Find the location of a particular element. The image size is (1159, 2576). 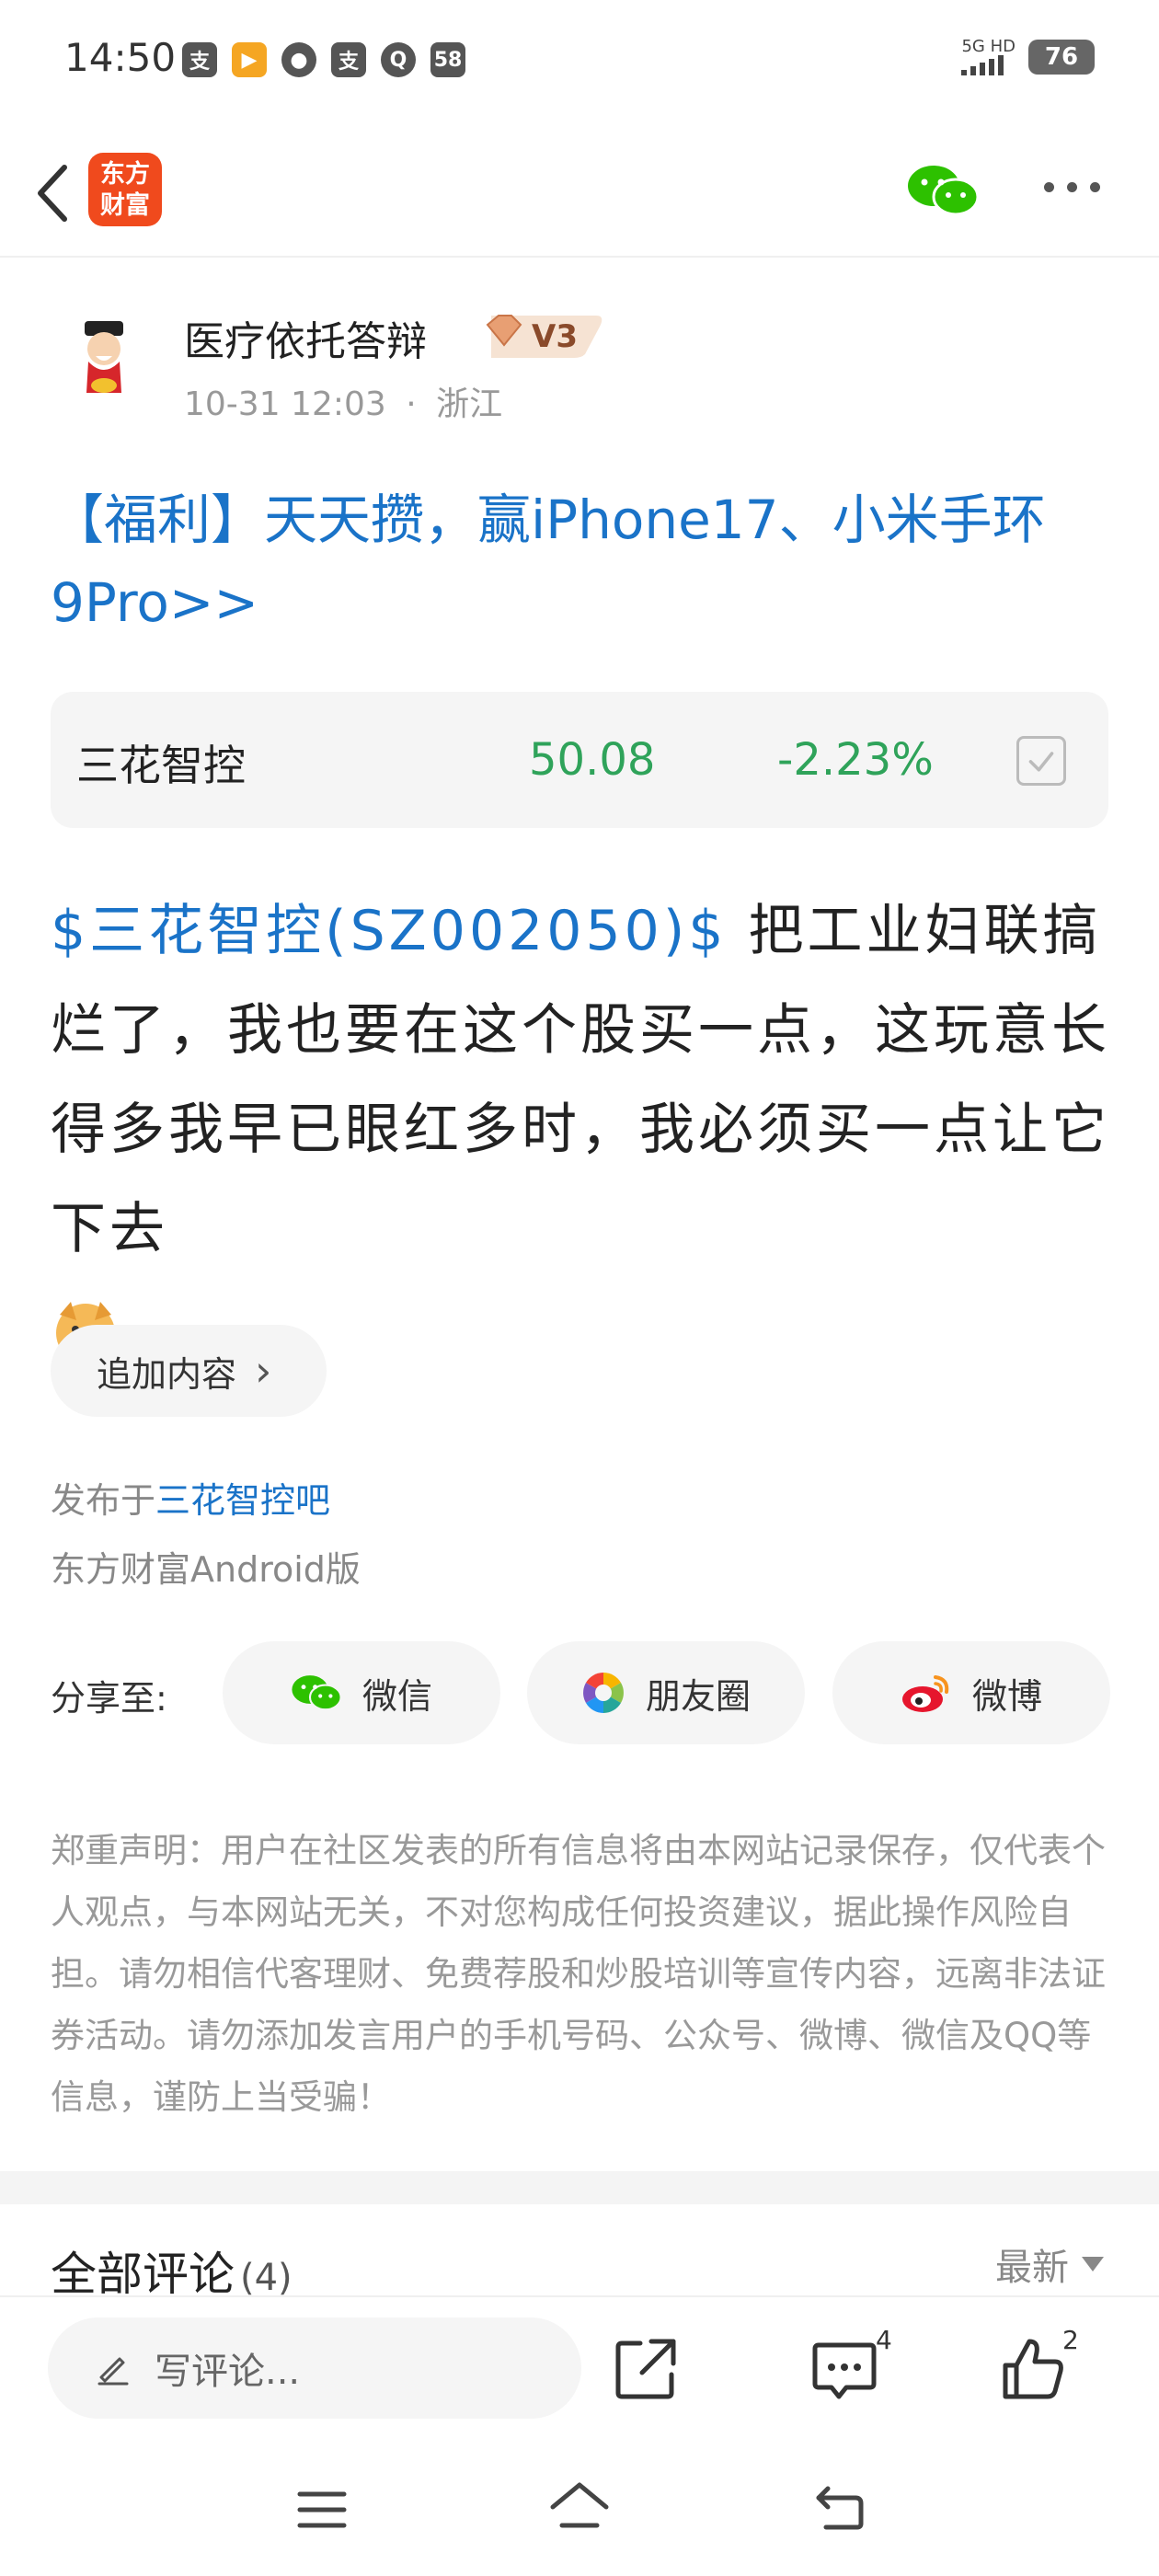

thumbs-up-icon is located at coordinates (1033, 2369).